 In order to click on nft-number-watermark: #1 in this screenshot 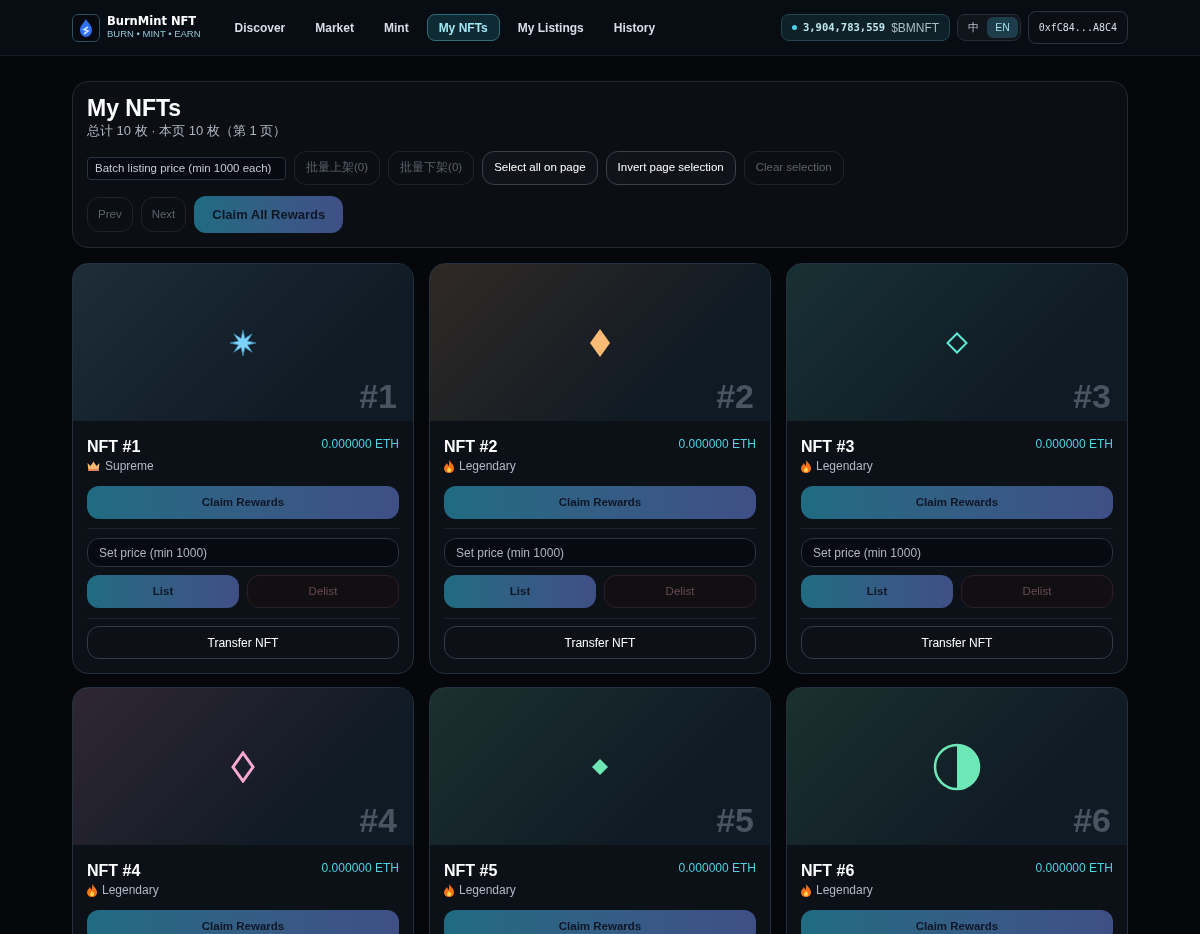, I will do `click(378, 396)`.